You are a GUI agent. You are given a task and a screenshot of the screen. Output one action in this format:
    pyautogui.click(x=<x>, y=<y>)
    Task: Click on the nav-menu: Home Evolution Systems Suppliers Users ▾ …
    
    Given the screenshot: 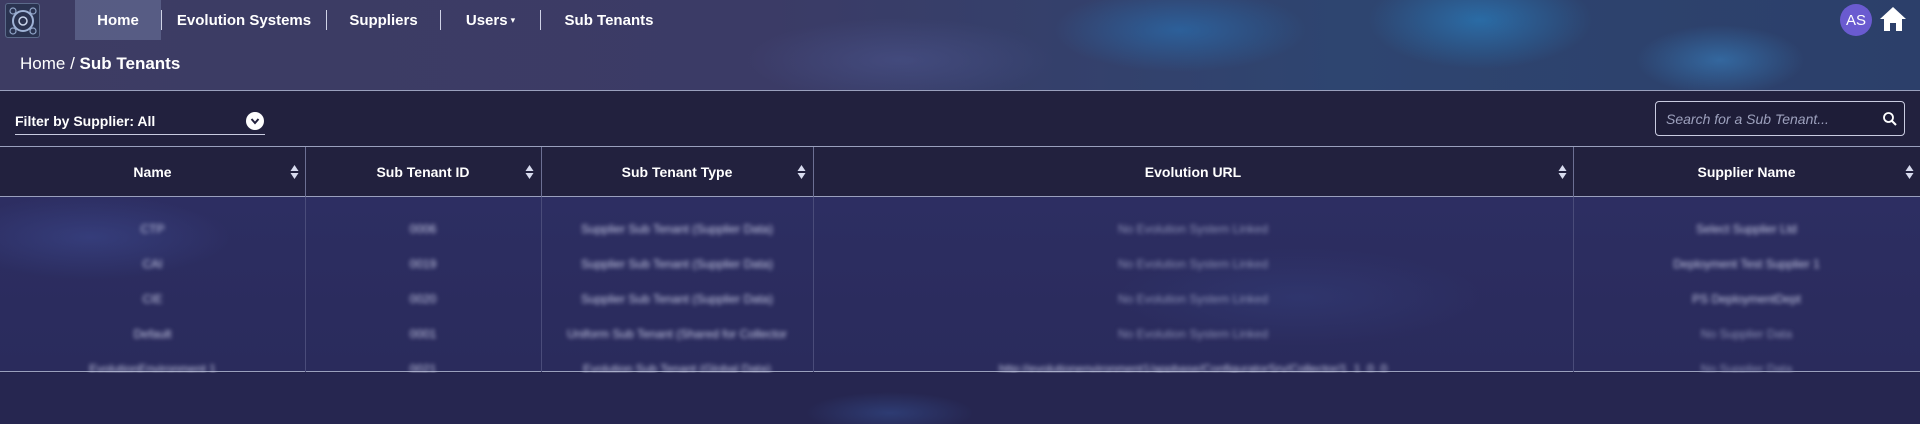 What is the action you would take?
    pyautogui.click(x=376, y=20)
    